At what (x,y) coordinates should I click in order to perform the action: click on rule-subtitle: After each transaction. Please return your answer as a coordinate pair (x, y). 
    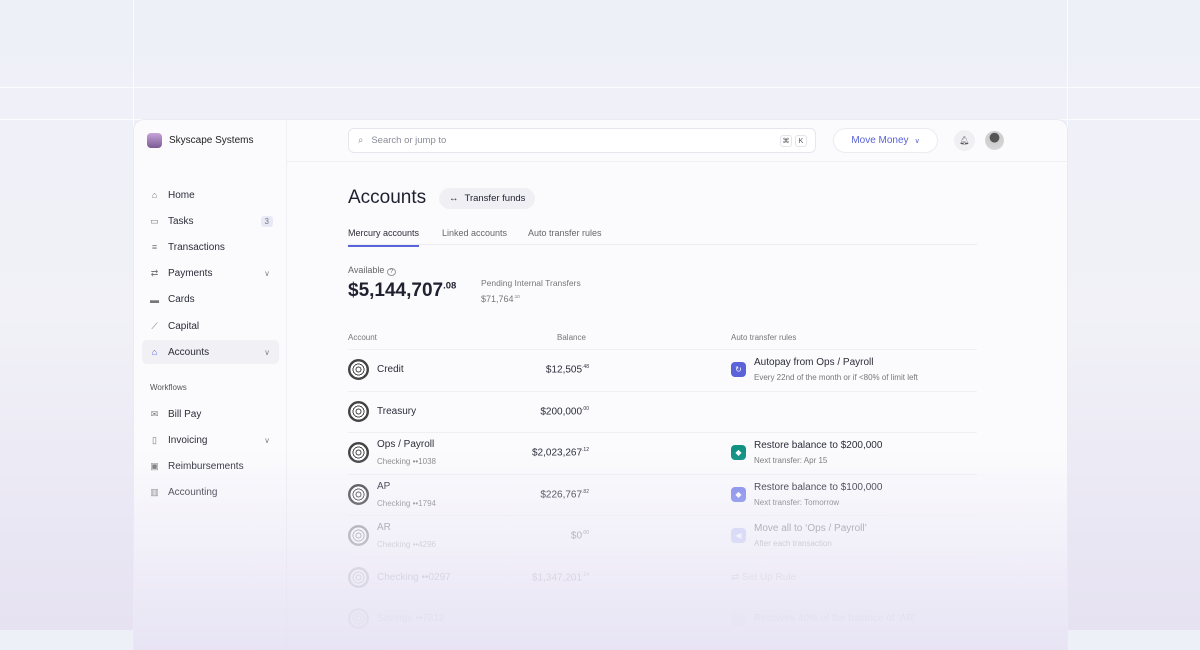
    Looking at the image, I should click on (793, 543).